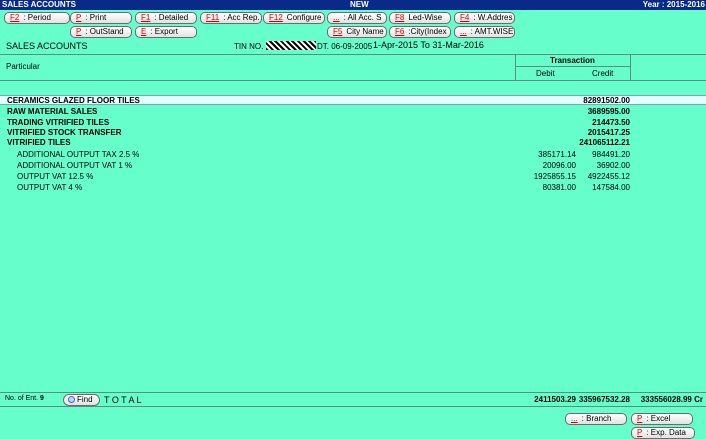 The height and width of the screenshot is (439, 706). What do you see at coordinates (23, 66) in the screenshot?
I see `column-header-particular: Particular` at bounding box center [23, 66].